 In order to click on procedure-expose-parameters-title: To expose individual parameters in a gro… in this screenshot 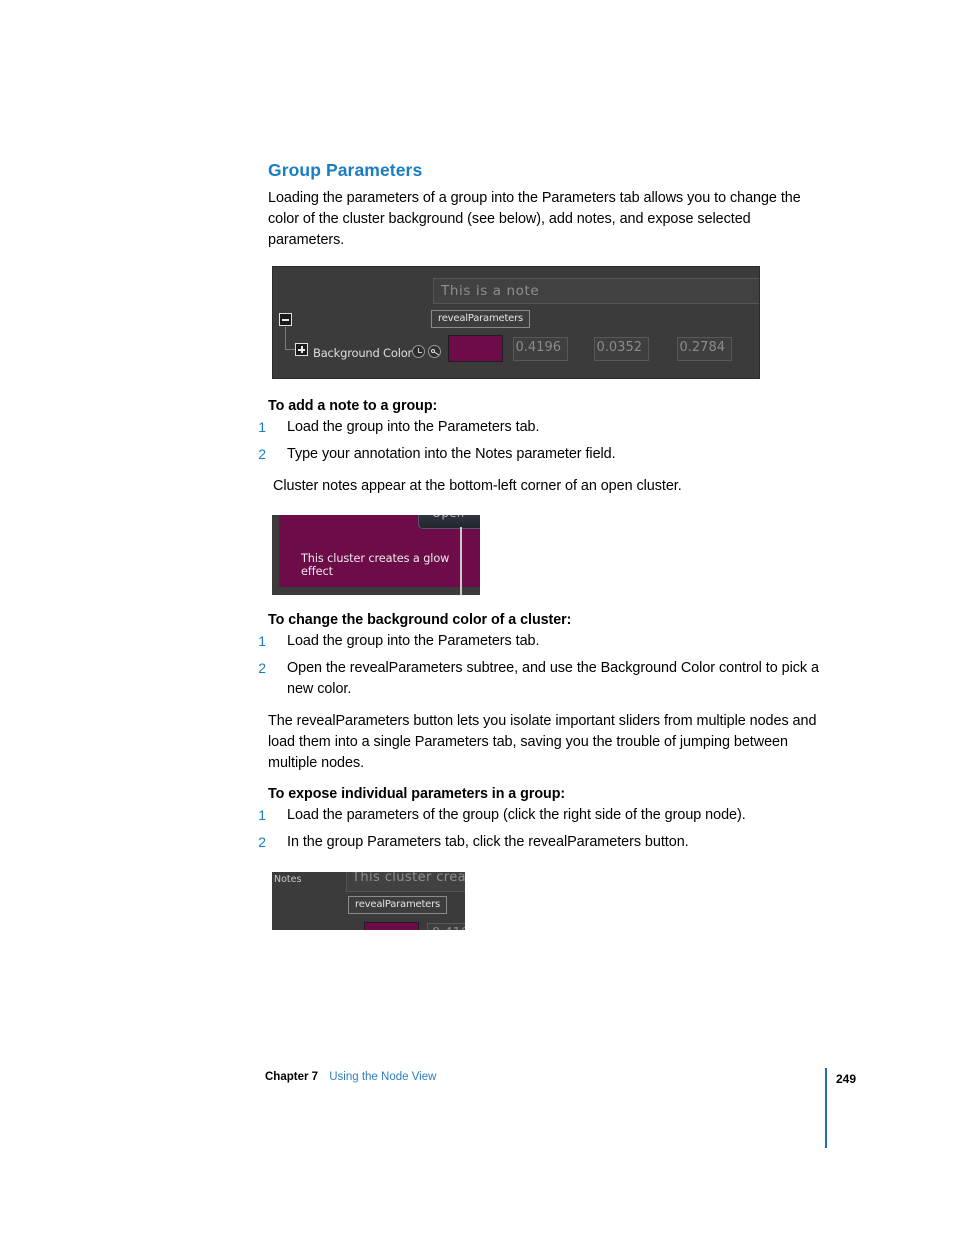, I will do `click(417, 794)`.